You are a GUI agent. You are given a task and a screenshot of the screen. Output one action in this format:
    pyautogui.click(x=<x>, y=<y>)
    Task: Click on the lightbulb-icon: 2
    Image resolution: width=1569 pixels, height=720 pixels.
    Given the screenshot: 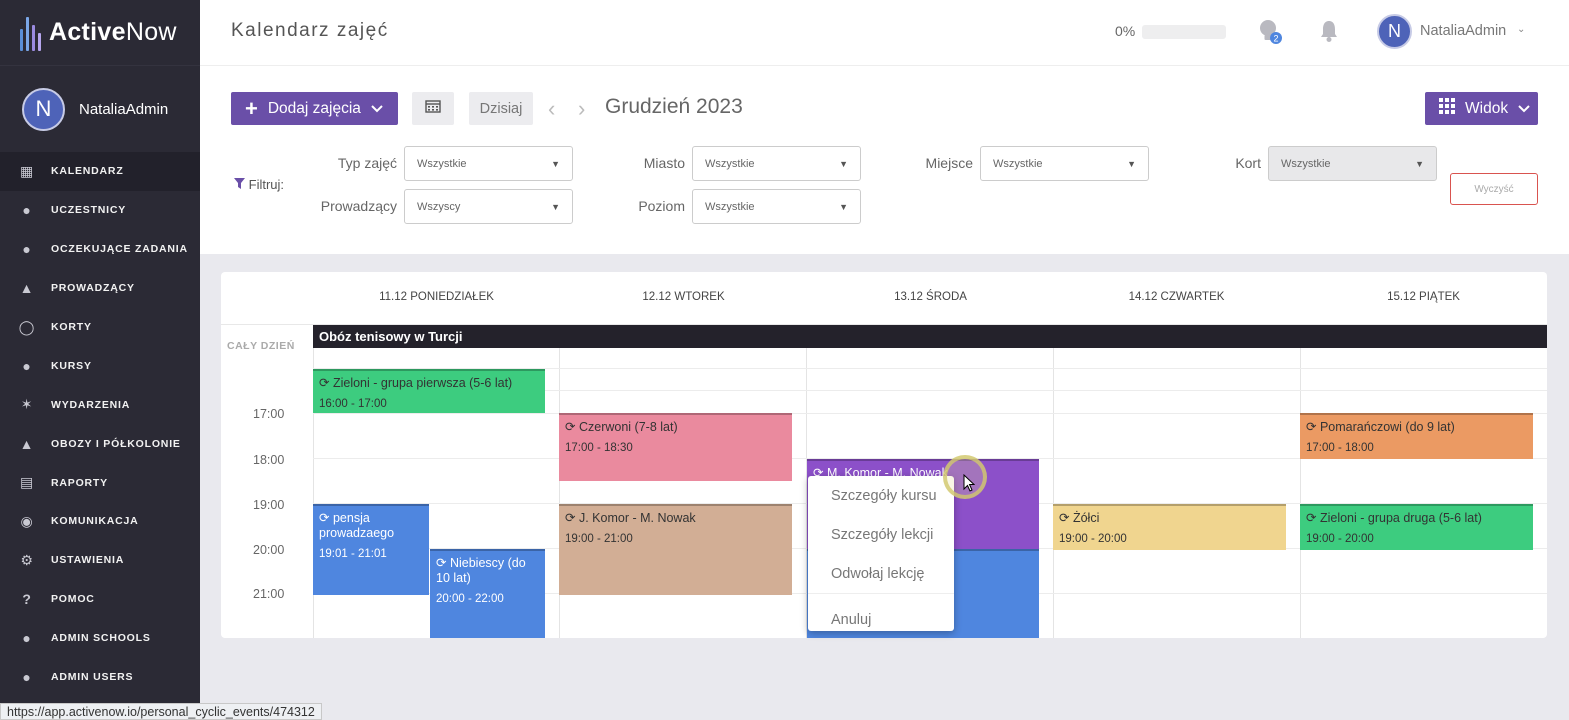 What is the action you would take?
    pyautogui.click(x=1270, y=32)
    